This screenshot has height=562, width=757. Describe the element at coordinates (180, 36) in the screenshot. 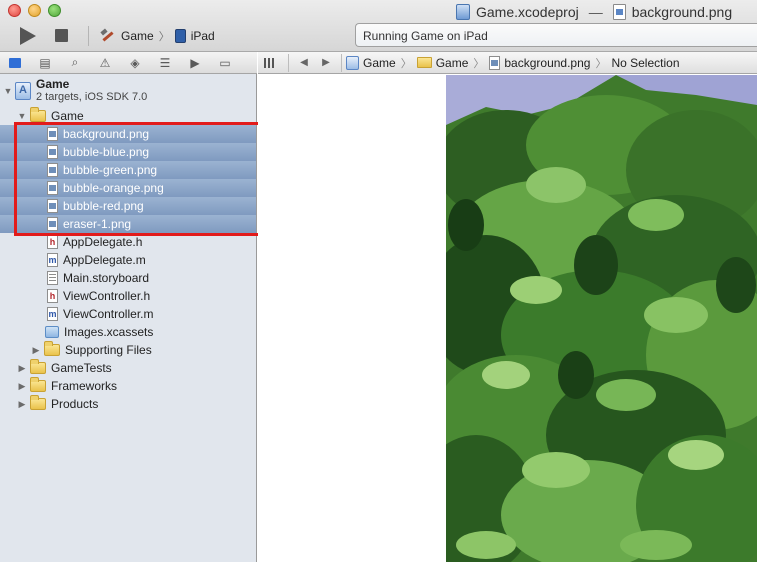

I see `ipad-device-icon` at that location.